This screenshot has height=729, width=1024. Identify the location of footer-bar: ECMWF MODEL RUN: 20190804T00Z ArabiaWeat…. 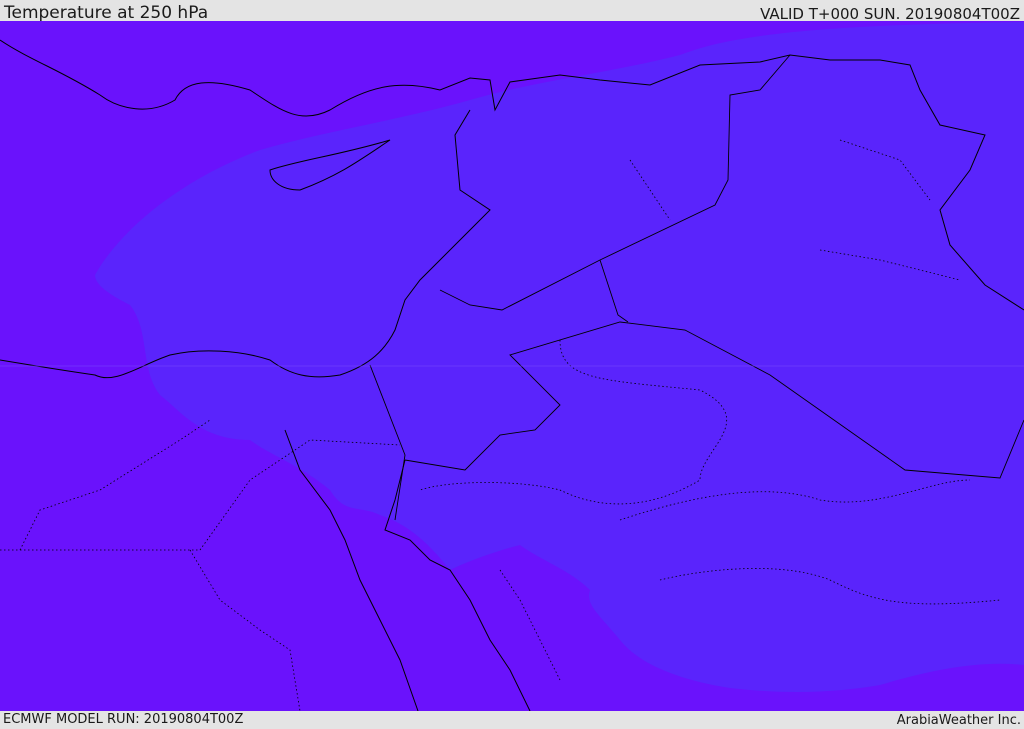
(512, 720).